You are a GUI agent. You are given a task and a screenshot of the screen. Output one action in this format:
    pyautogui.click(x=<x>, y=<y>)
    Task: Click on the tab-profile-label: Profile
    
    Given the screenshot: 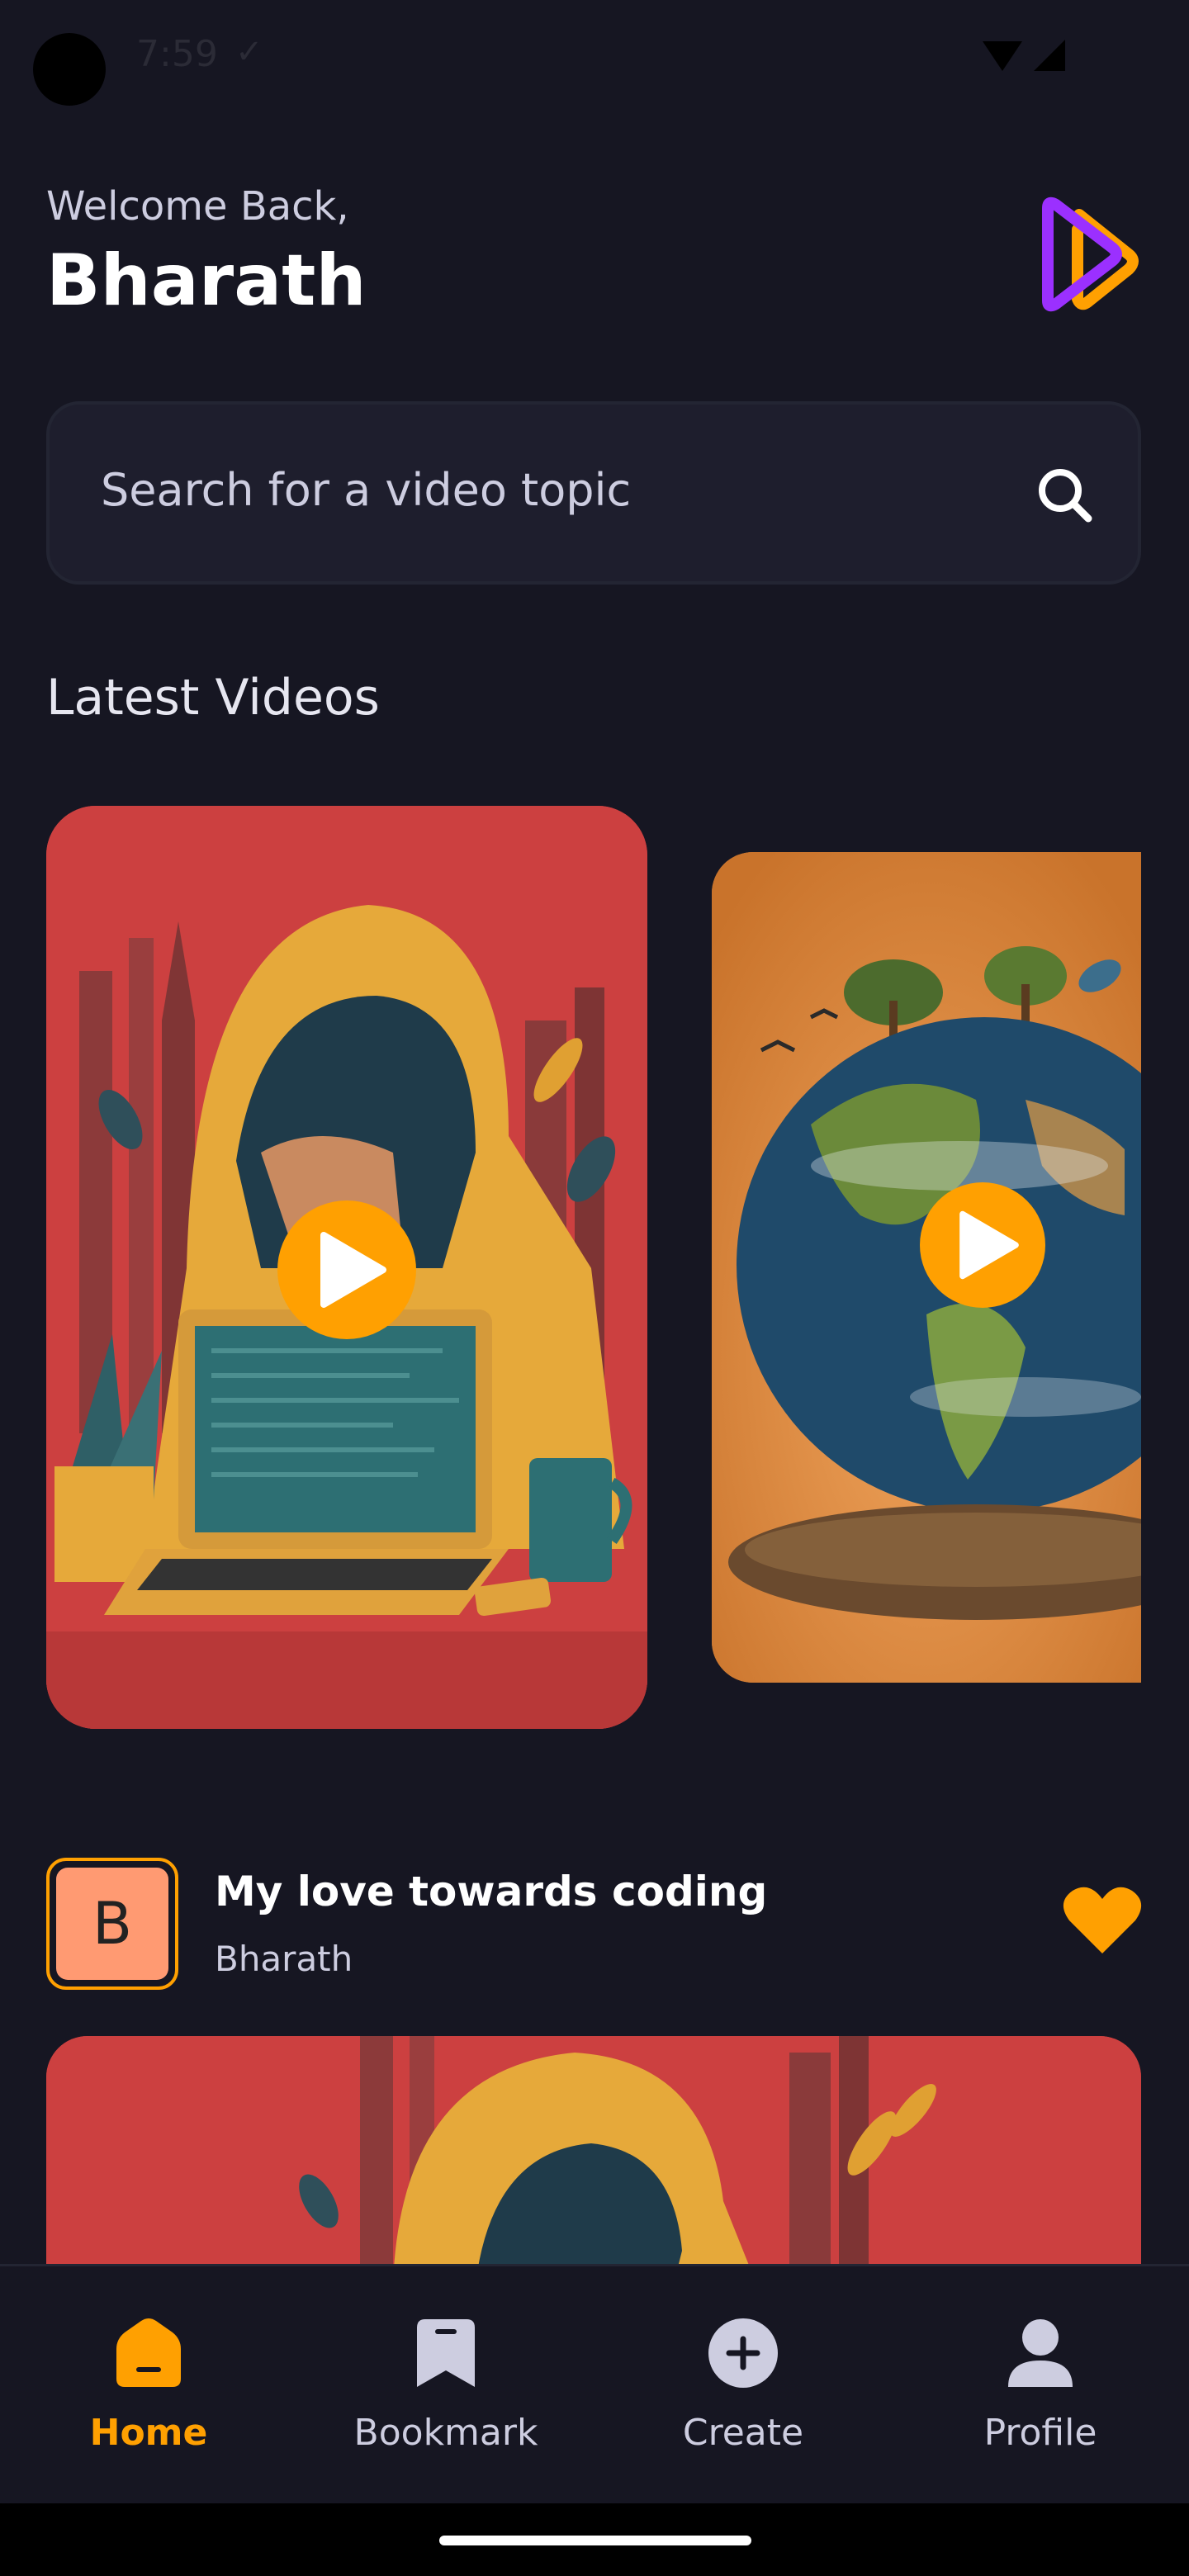 What is the action you would take?
    pyautogui.click(x=1040, y=2433)
    